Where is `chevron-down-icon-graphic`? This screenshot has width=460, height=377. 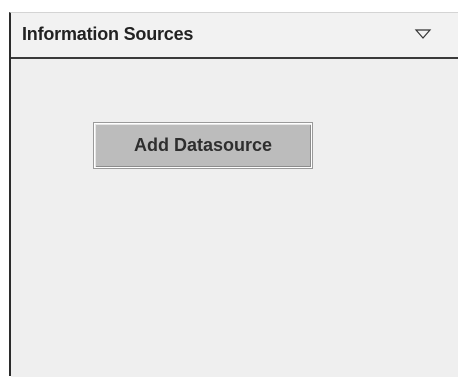
chevron-down-icon-graphic is located at coordinates (423, 34).